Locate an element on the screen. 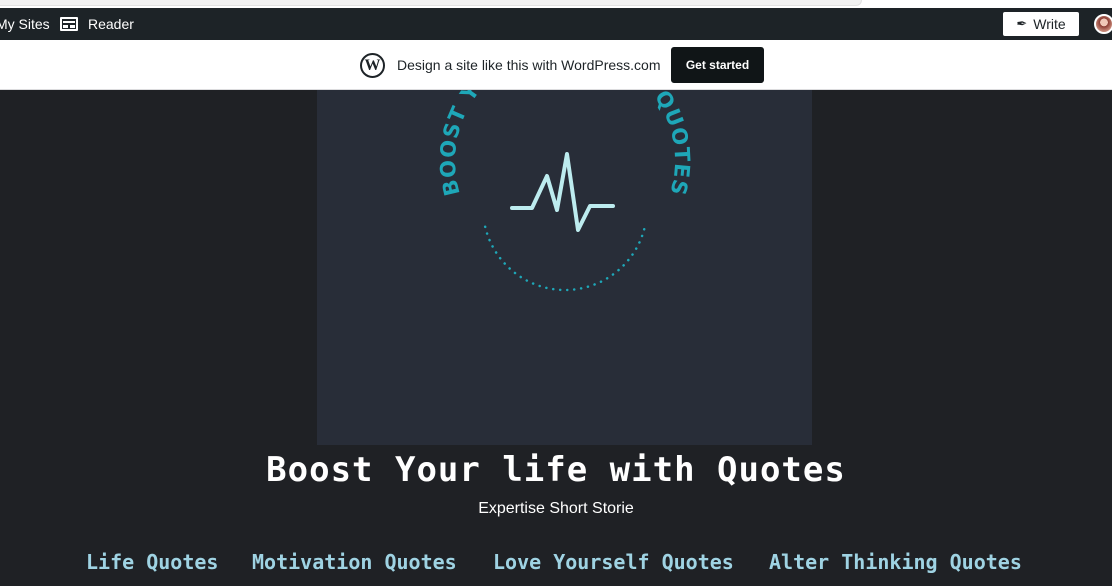  write-button: ✒ Write is located at coordinates (1041, 24).